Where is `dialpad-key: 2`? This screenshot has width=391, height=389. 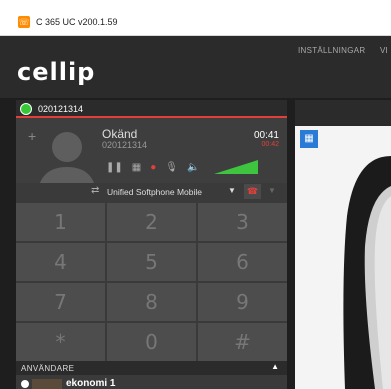 dialpad-key: 2 is located at coordinates (151, 222).